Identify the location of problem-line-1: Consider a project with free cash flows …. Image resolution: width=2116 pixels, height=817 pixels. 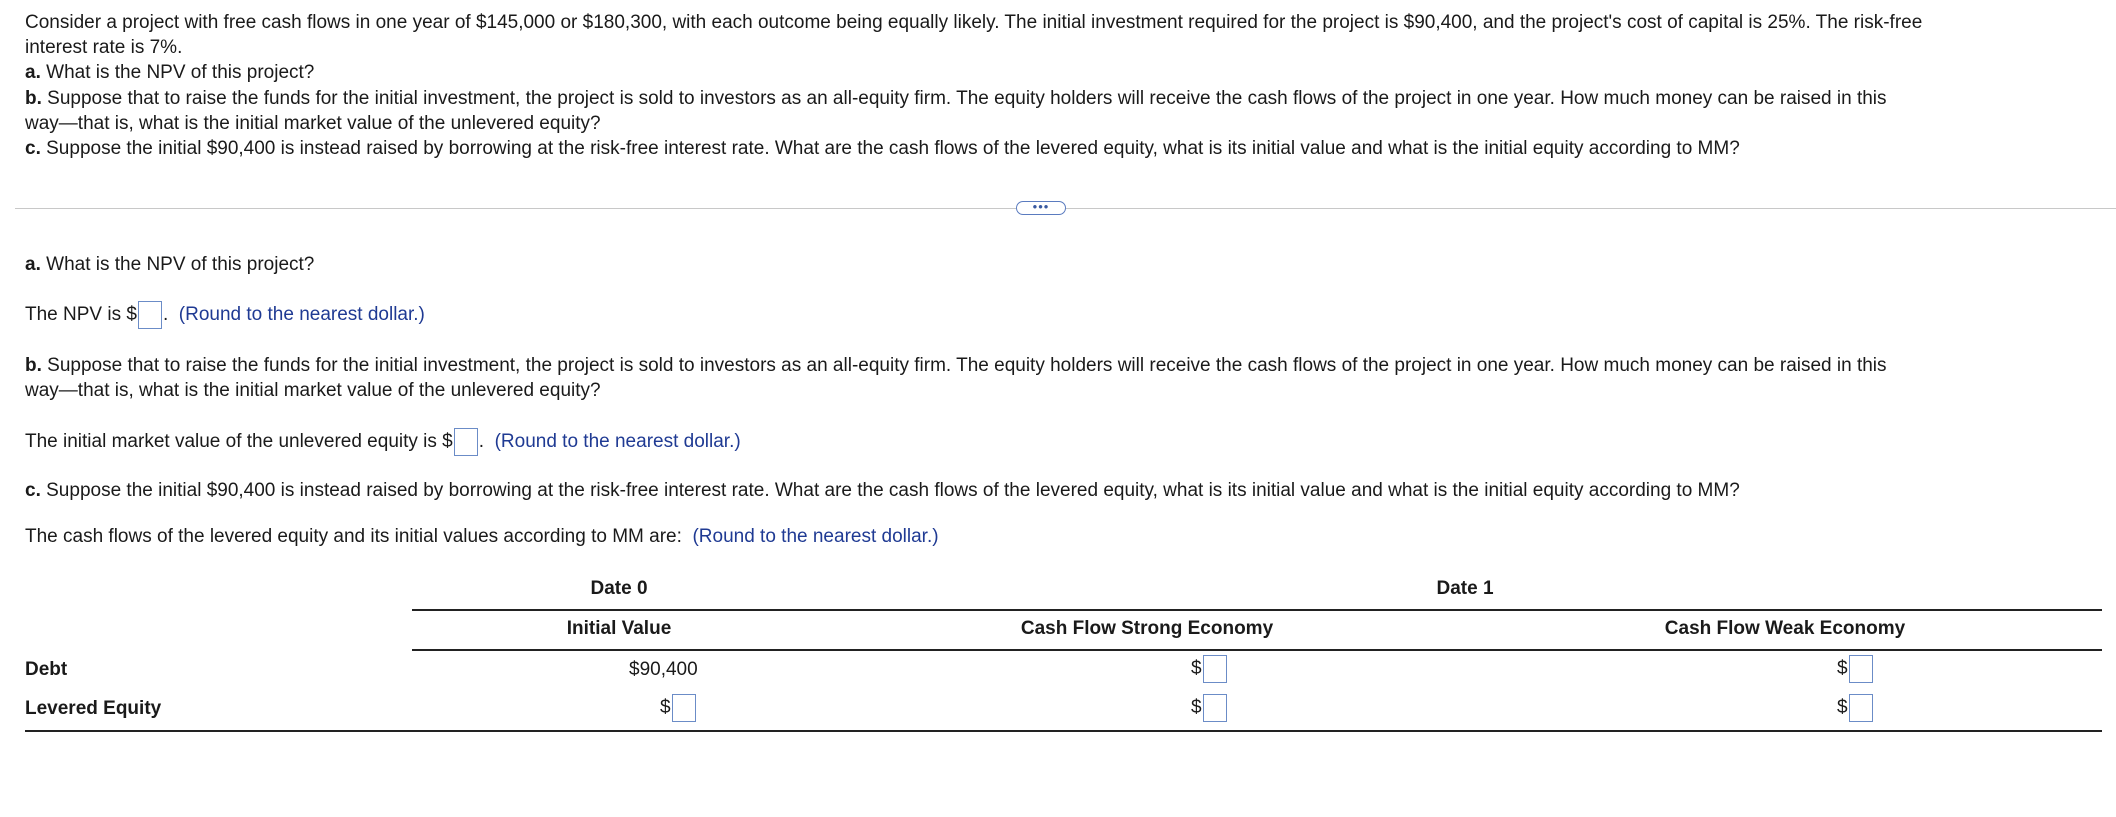
(974, 22).